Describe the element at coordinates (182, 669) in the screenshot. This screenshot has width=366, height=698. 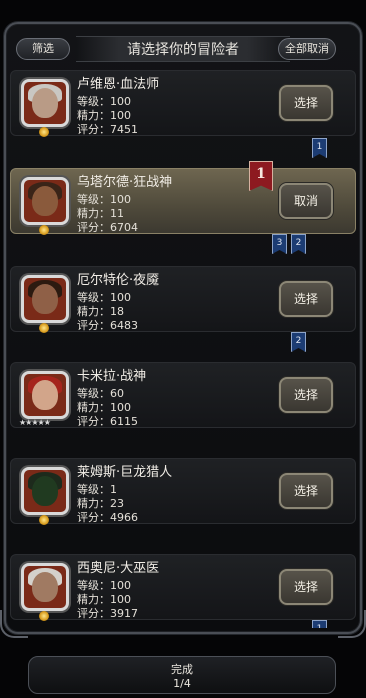
I see `done-label: 完成` at that location.